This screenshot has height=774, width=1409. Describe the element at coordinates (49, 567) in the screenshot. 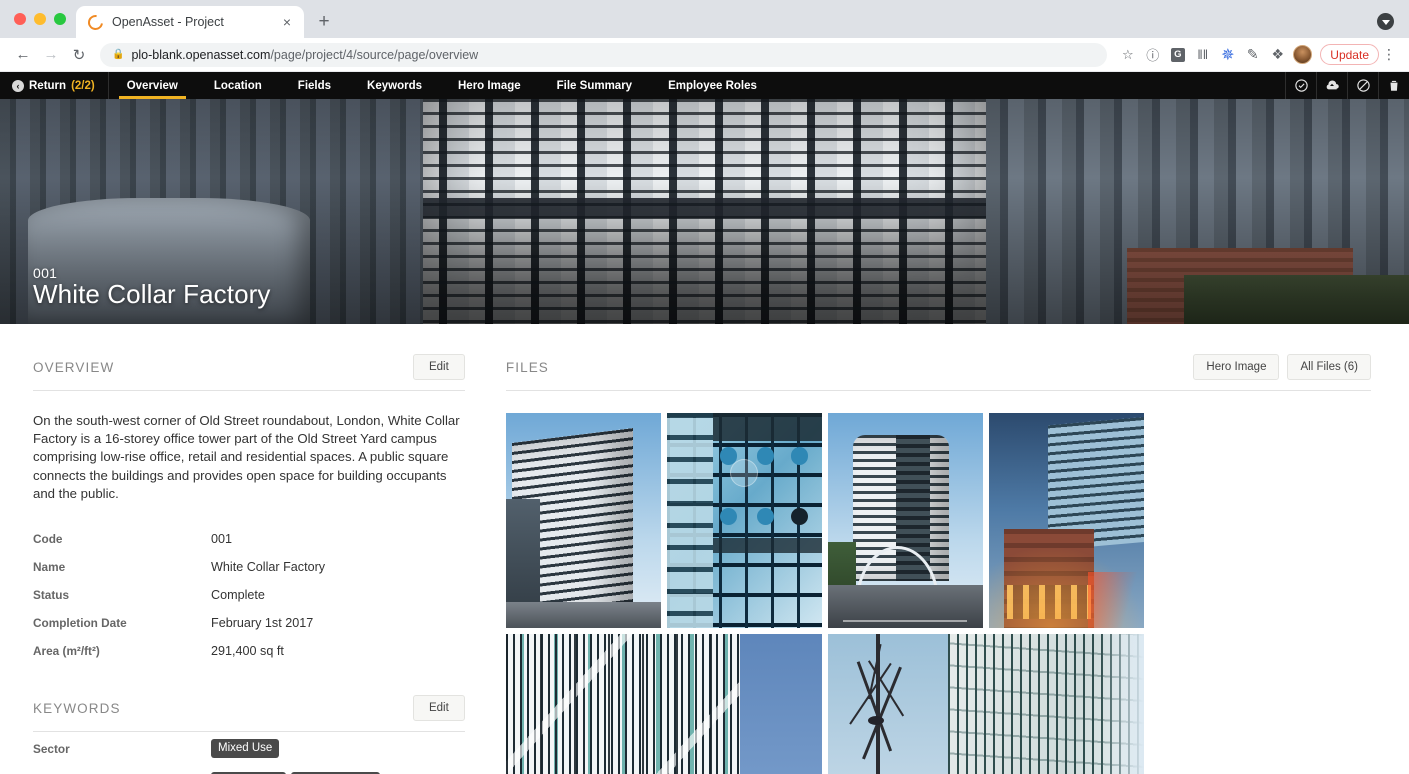

I see `field-label: Name` at that location.